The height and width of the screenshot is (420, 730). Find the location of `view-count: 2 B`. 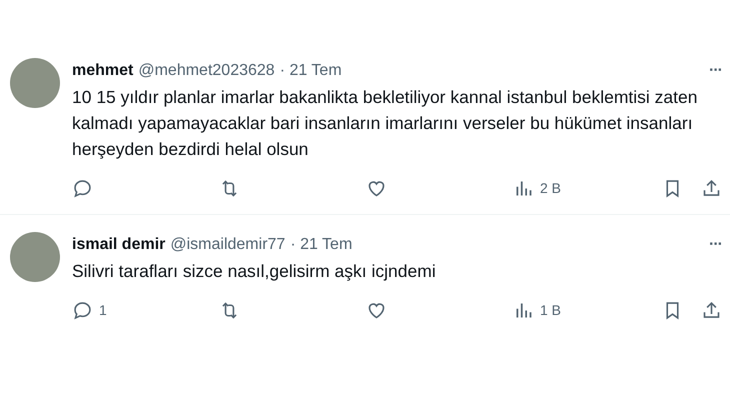

view-count: 2 B is located at coordinates (551, 188).